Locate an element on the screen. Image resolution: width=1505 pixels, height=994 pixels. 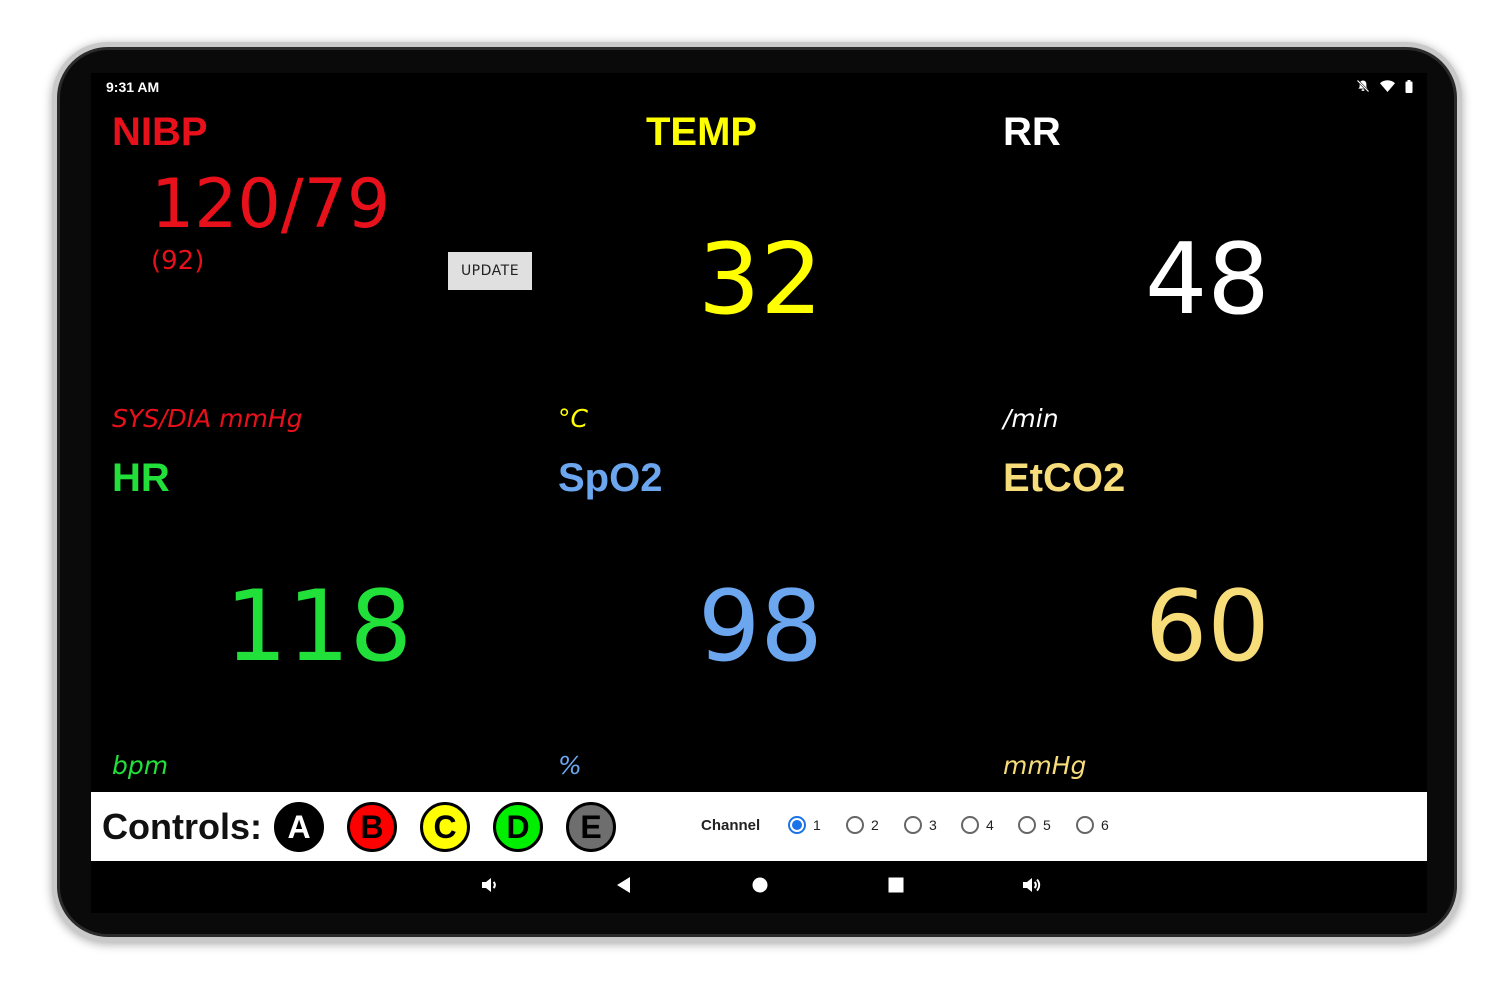
channel-radio-3: 3 is located at coordinates (920, 825).